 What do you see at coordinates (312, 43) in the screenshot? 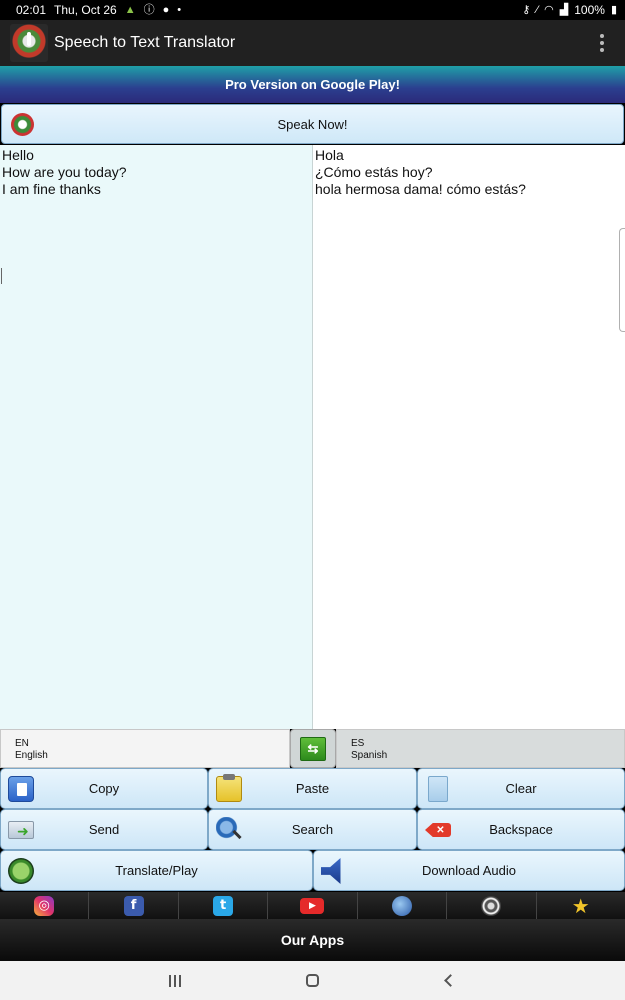
I see `app-bar: Speech to Text Translator` at bounding box center [312, 43].